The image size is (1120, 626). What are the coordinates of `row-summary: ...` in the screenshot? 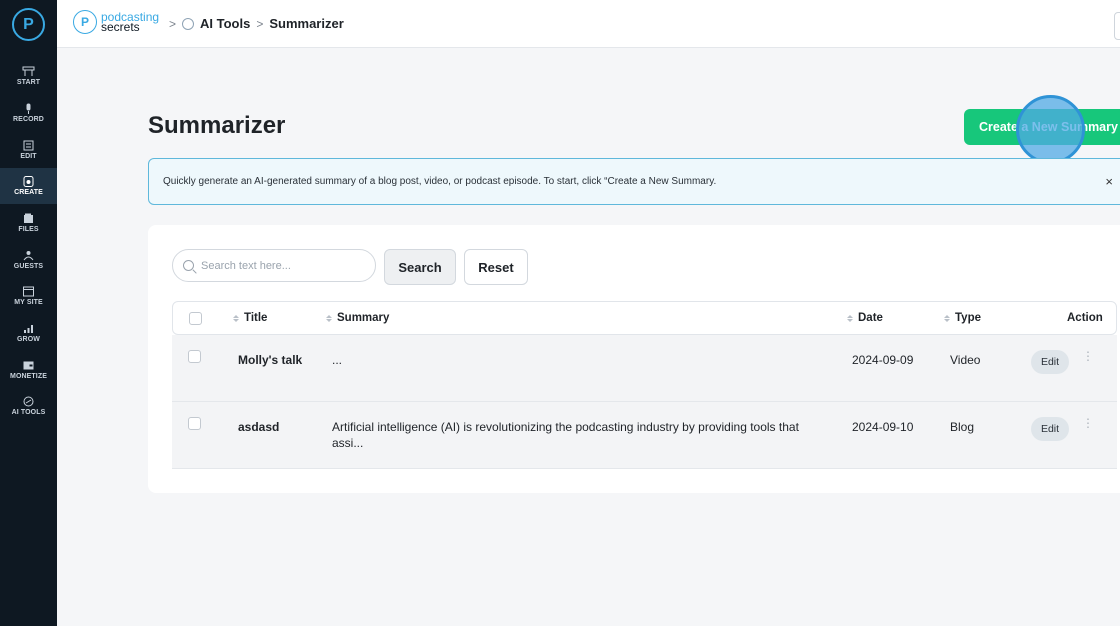 It's located at (337, 360).